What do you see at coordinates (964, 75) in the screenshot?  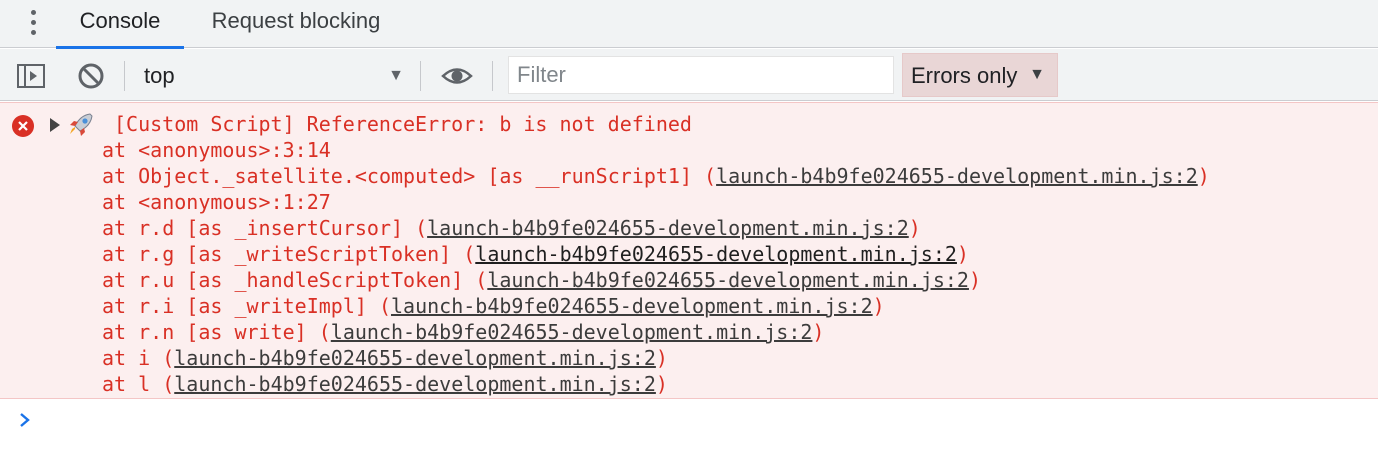 I see `log-levels-label: Errors only` at bounding box center [964, 75].